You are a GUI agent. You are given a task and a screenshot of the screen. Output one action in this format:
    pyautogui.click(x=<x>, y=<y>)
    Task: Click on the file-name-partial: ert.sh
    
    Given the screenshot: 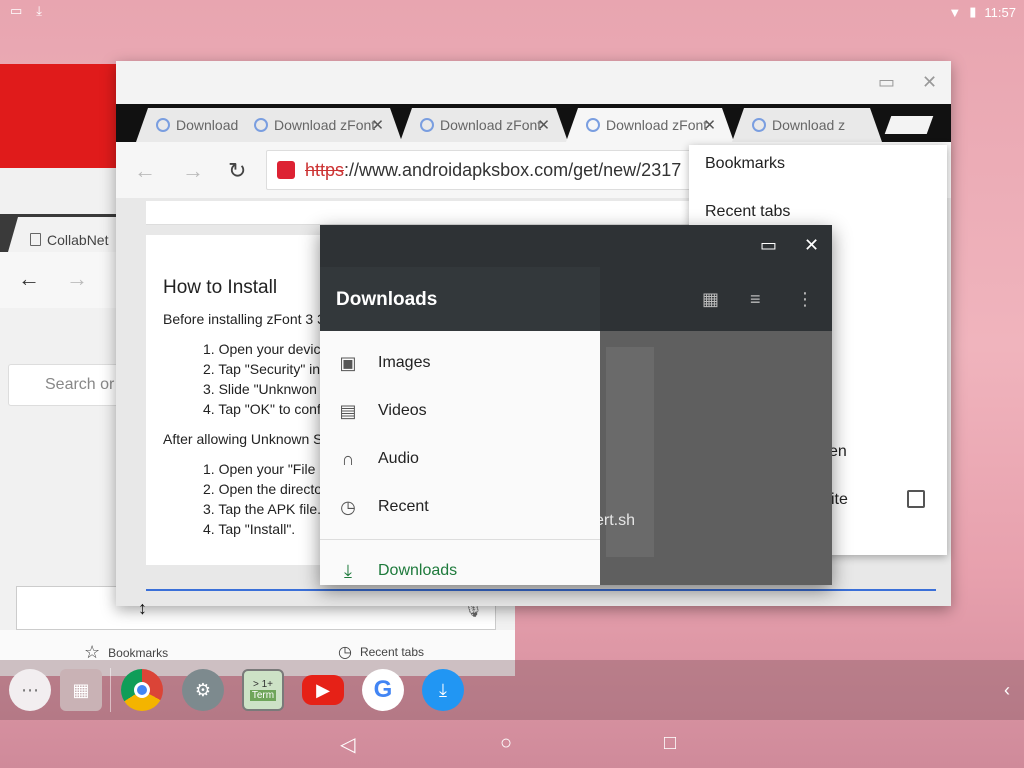 What is the action you would take?
    pyautogui.click(x=615, y=521)
    